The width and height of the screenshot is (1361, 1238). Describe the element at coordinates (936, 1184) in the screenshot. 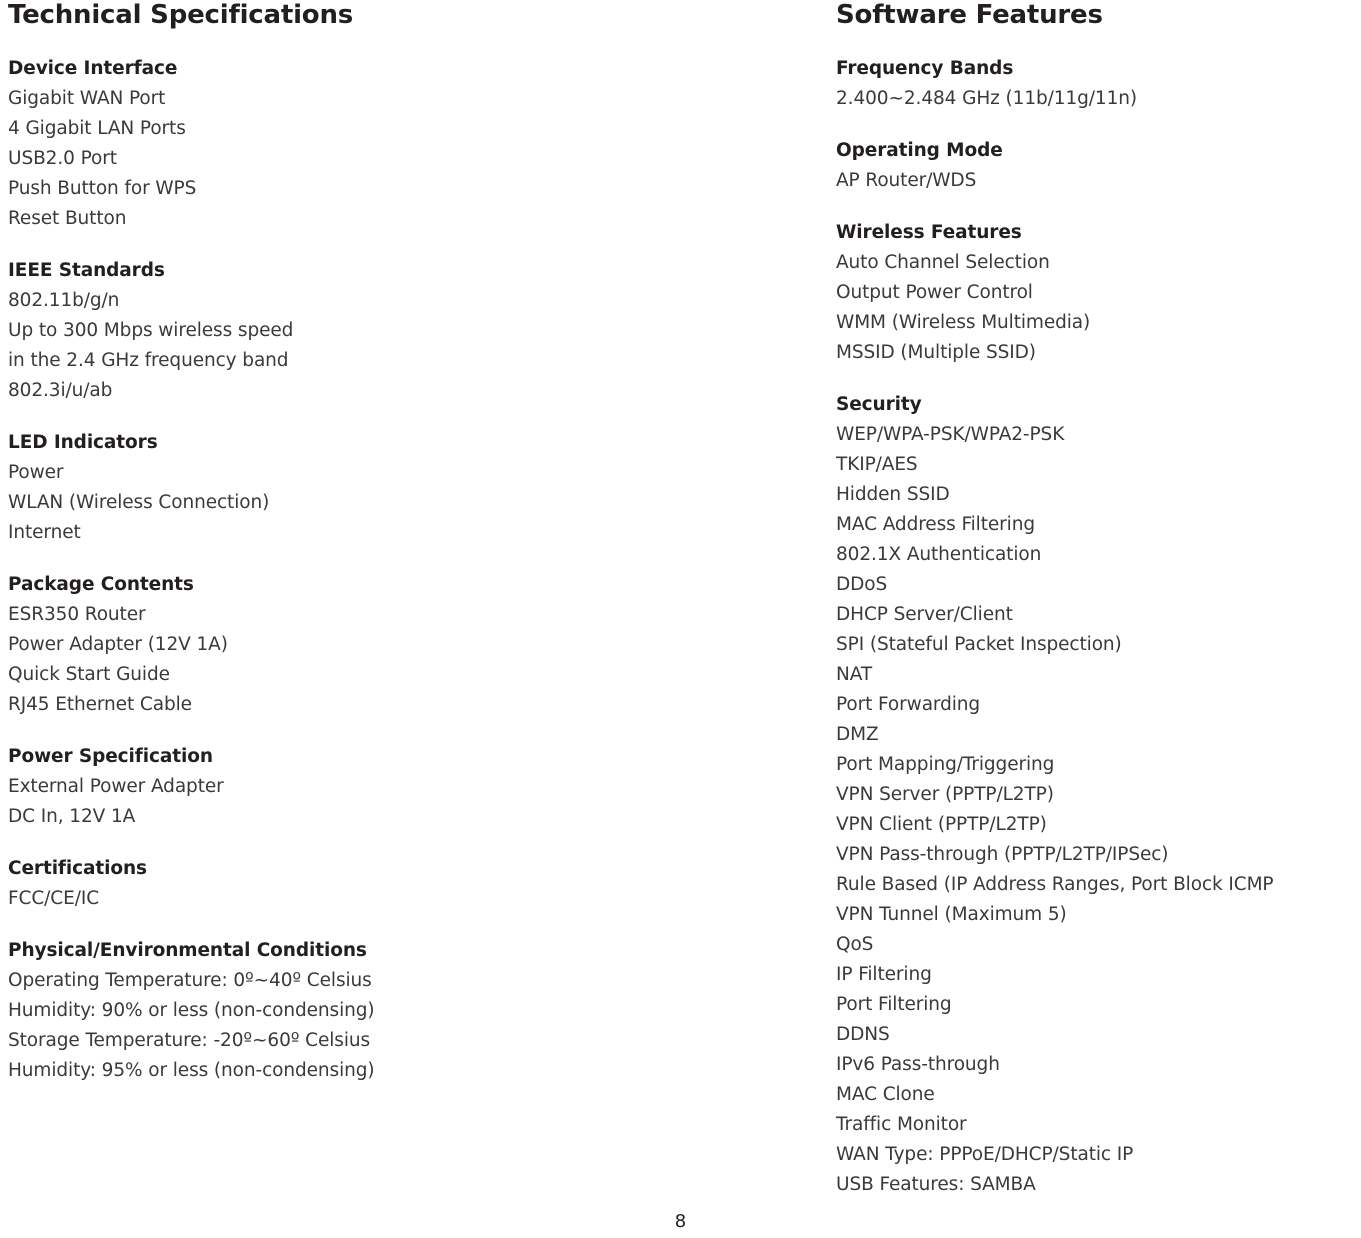

I see `spec-line: USB Features: SAMBA` at that location.